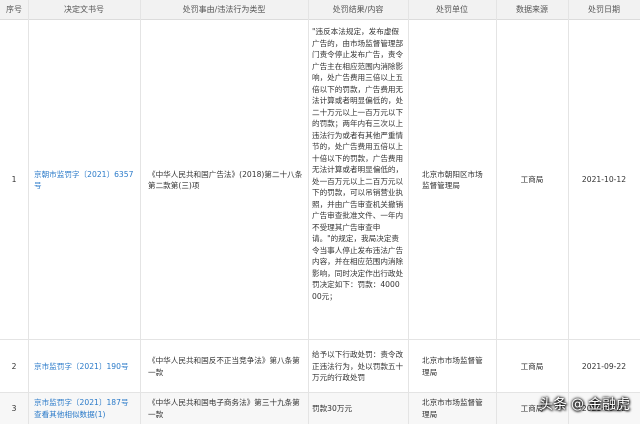 The image size is (640, 424). I want to click on doc-no-cell: 京市监罚字〔2021〕190号, so click(87, 366).